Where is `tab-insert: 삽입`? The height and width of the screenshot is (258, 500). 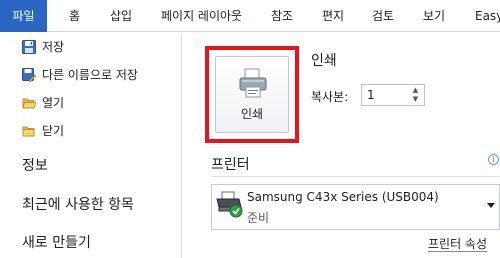 tab-insert: 삽입 is located at coordinates (121, 16).